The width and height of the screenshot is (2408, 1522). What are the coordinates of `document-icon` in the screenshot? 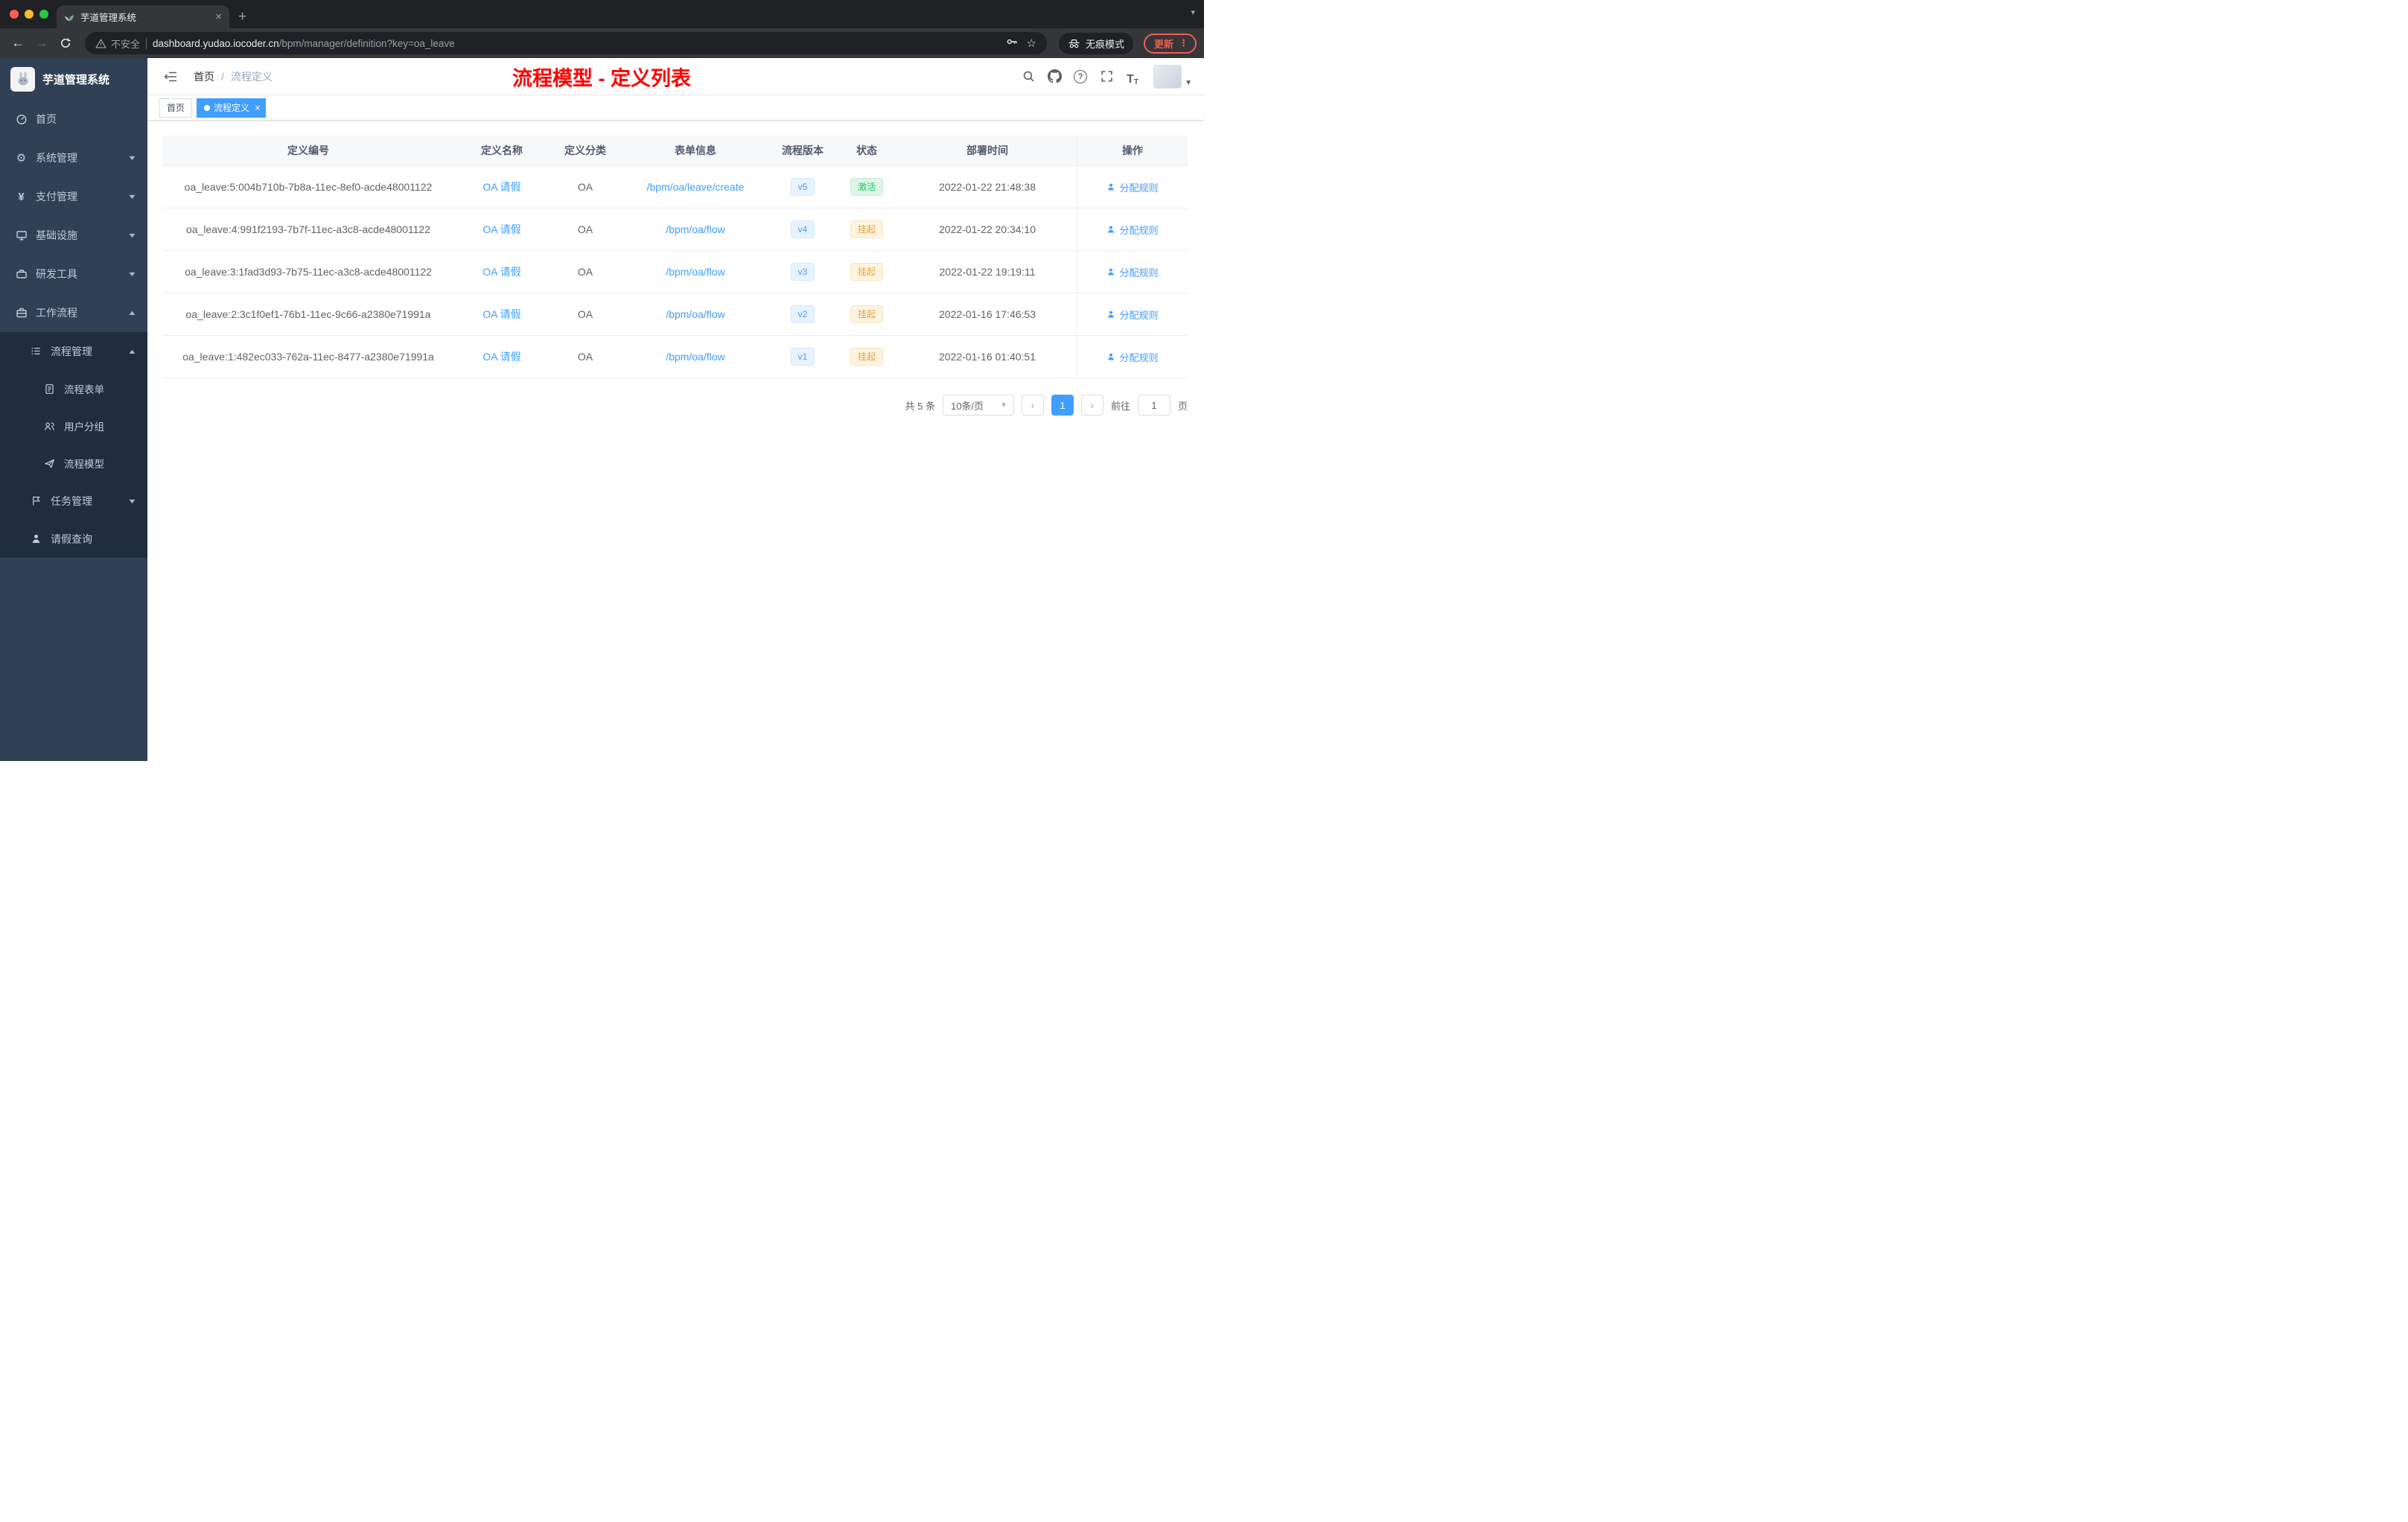 It's located at (49, 389).